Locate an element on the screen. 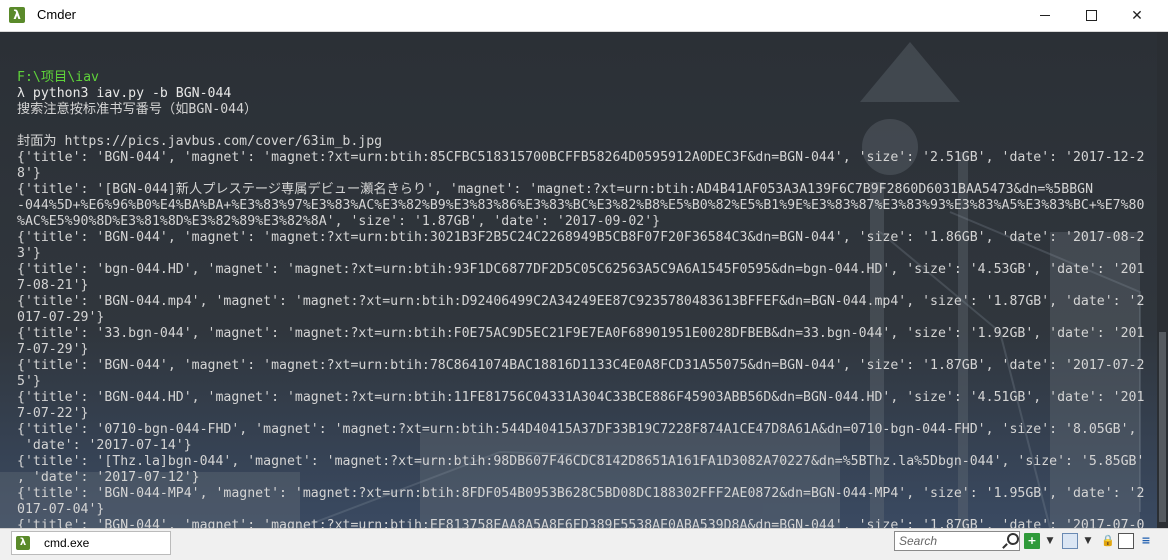 This screenshot has height=560, width=1168. terminal-line: 'date': '2017-07-14'} is located at coordinates (104, 445).